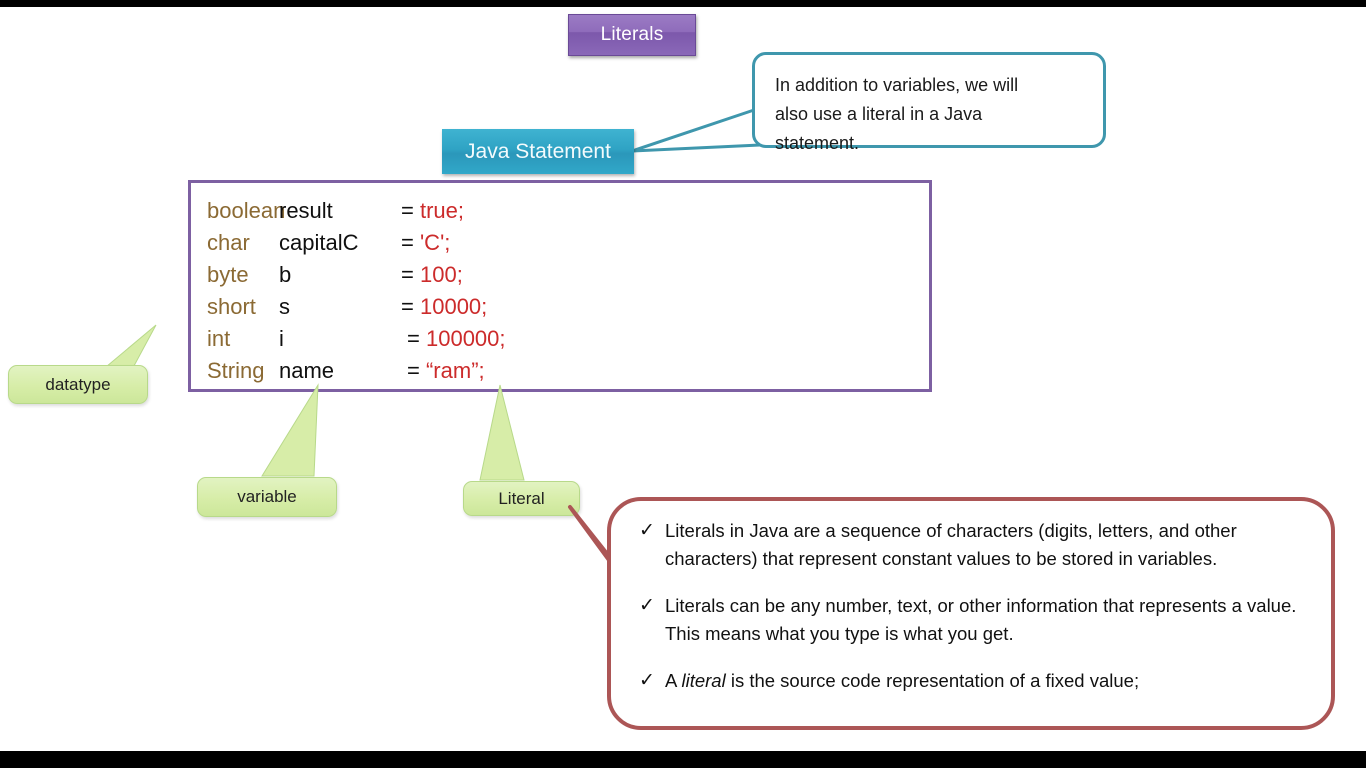 The width and height of the screenshot is (1366, 768). What do you see at coordinates (435, 242) in the screenshot?
I see `code-literal: 'C';` at bounding box center [435, 242].